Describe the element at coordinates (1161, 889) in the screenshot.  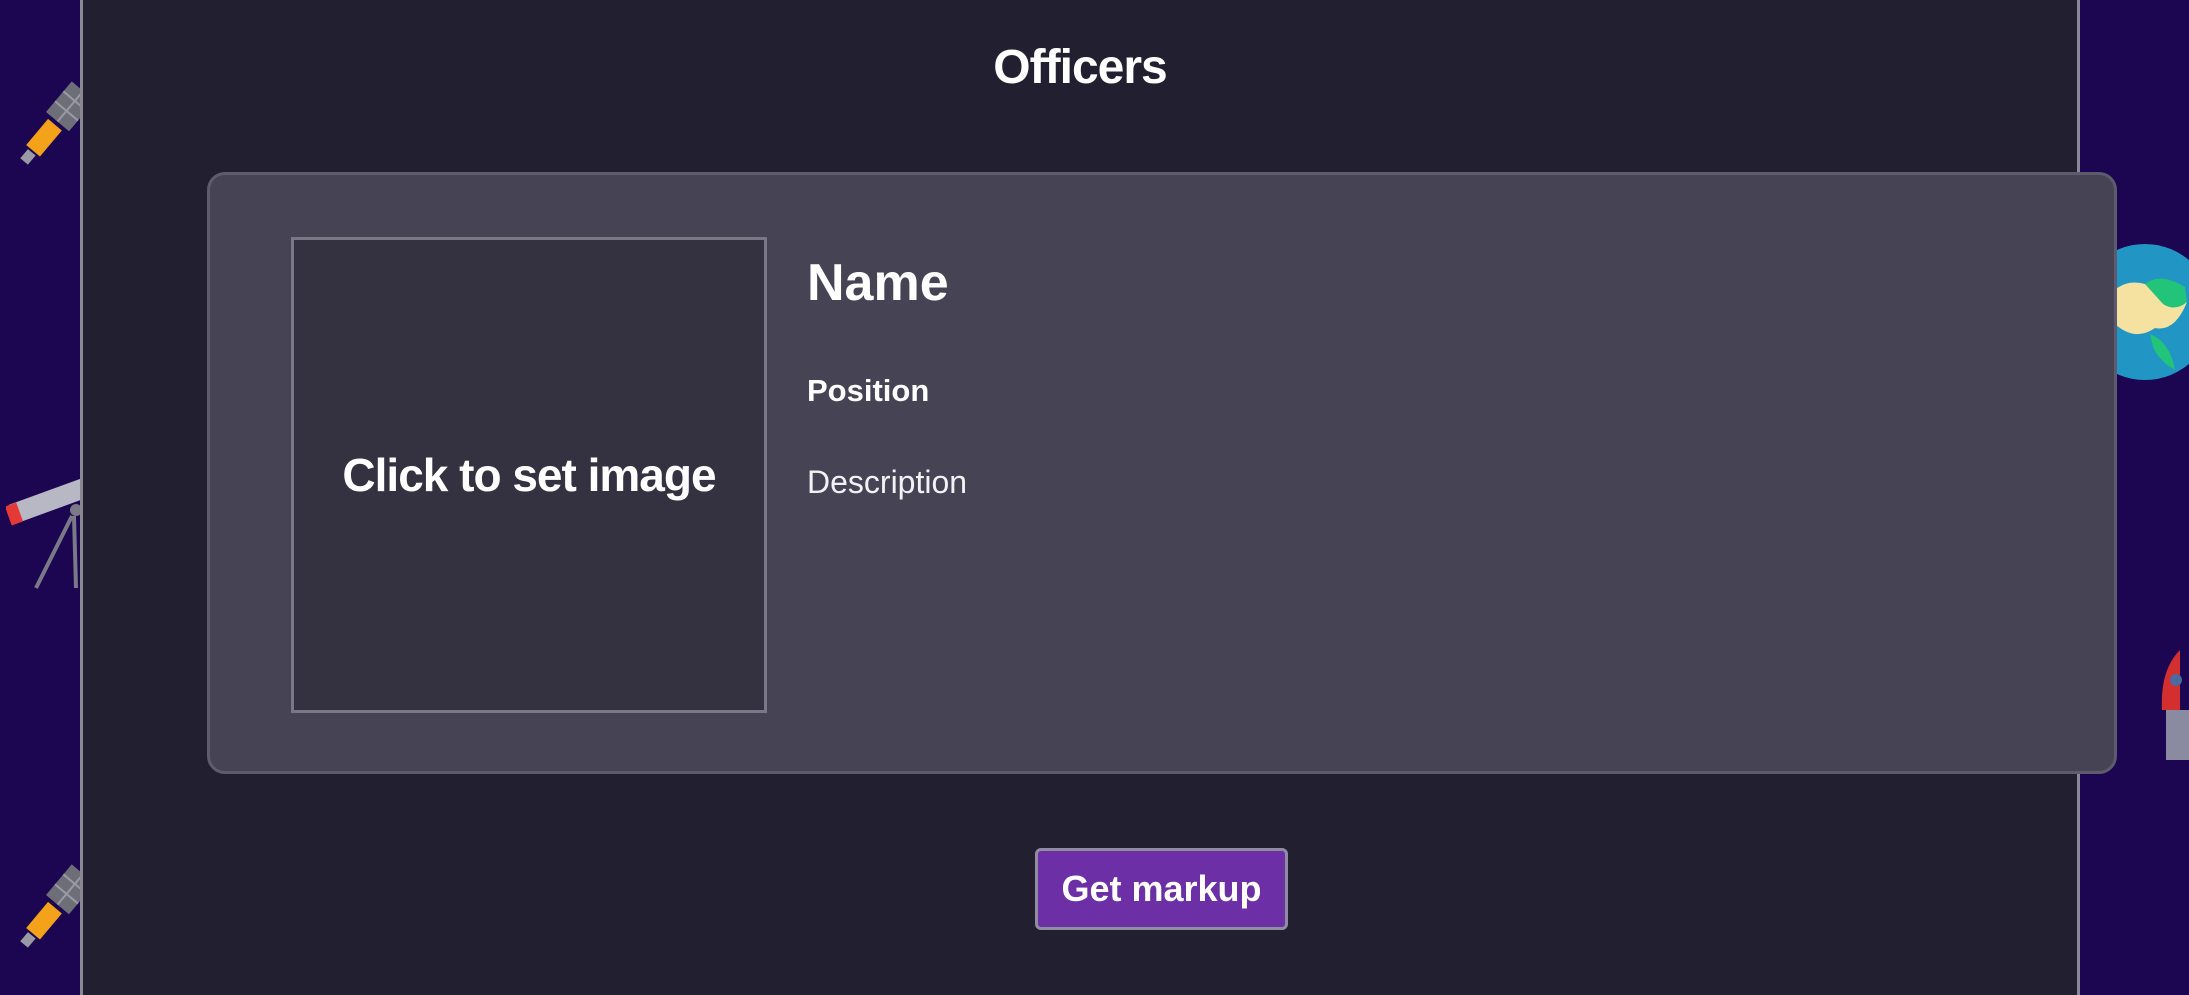
I see `get-markup-button: Get markup` at that location.